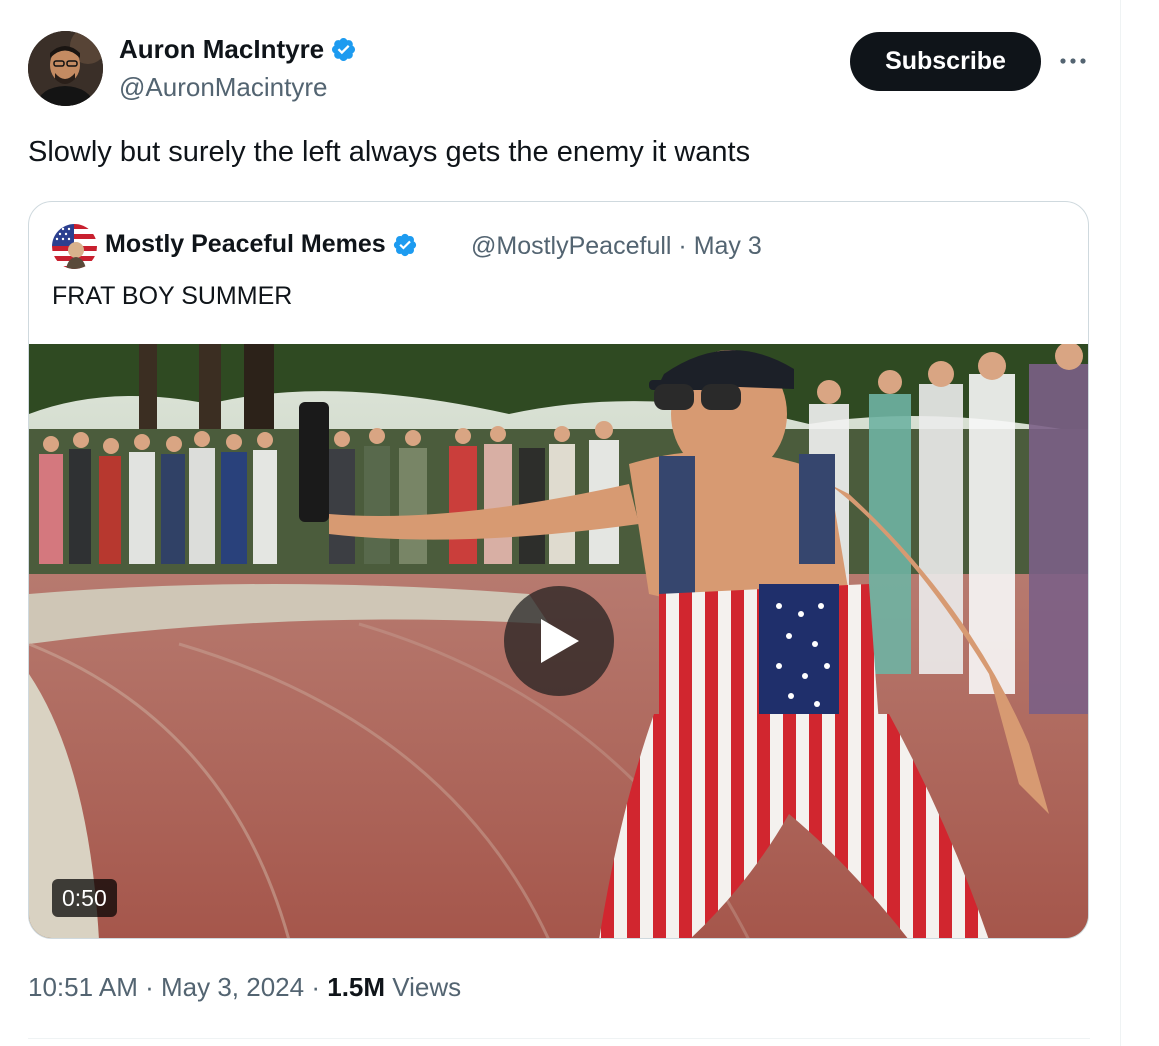 This screenshot has width=1159, height=1046. What do you see at coordinates (172, 296) in the screenshot?
I see `quoted-tweet-text: FRAT BOY SUMMER` at bounding box center [172, 296].